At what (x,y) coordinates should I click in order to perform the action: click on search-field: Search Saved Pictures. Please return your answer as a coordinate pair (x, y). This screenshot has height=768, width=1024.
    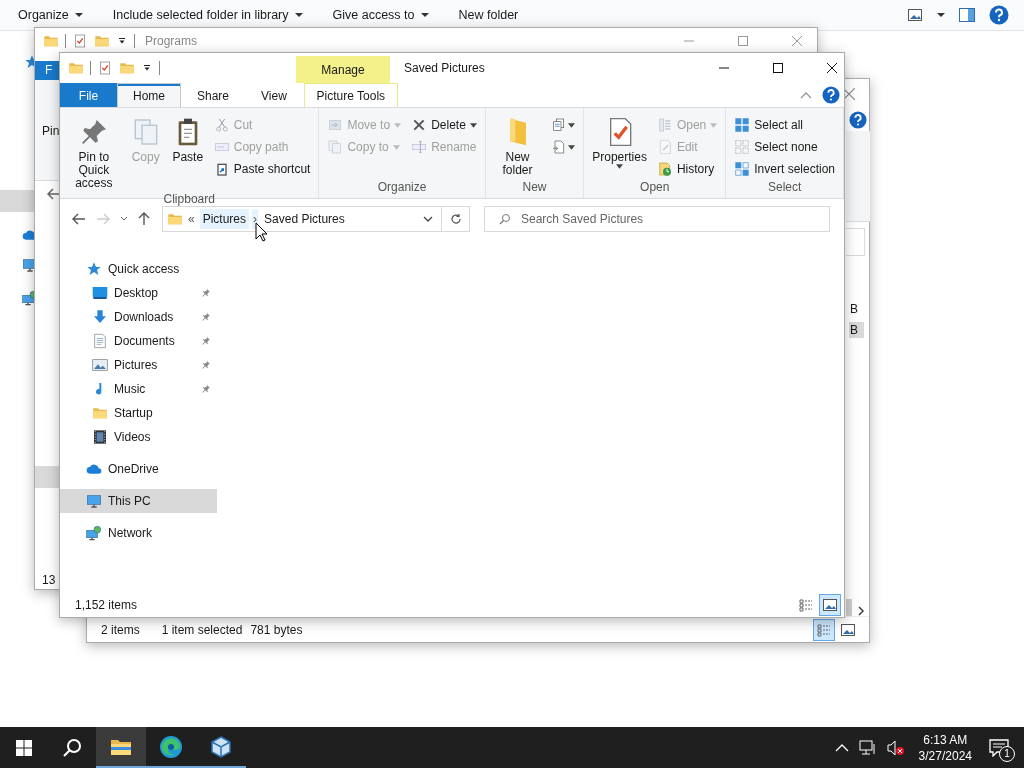
    Looking at the image, I should click on (657, 219).